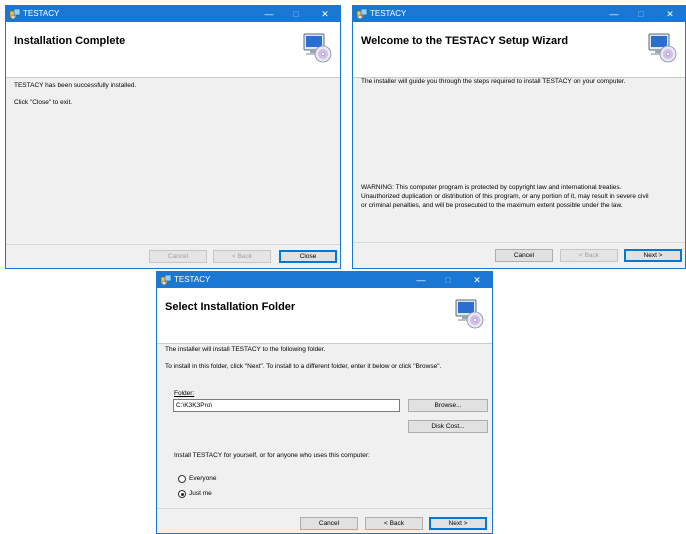  What do you see at coordinates (200, 493) in the screenshot?
I see `just-me-label: Just me` at bounding box center [200, 493].